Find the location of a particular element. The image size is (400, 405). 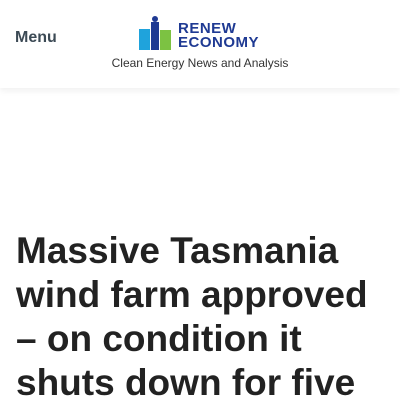

site-logo: RENEW ECONOMY is located at coordinates (201, 34).